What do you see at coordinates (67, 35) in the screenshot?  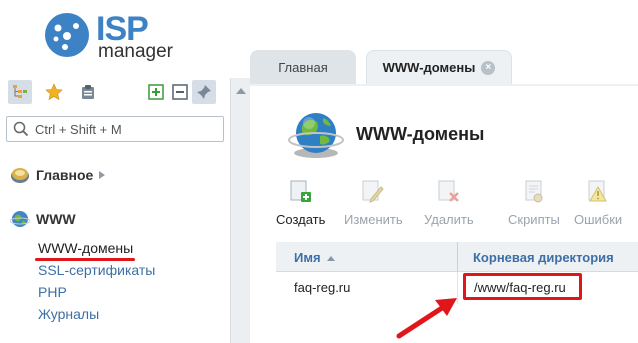 I see `logo-icon` at bounding box center [67, 35].